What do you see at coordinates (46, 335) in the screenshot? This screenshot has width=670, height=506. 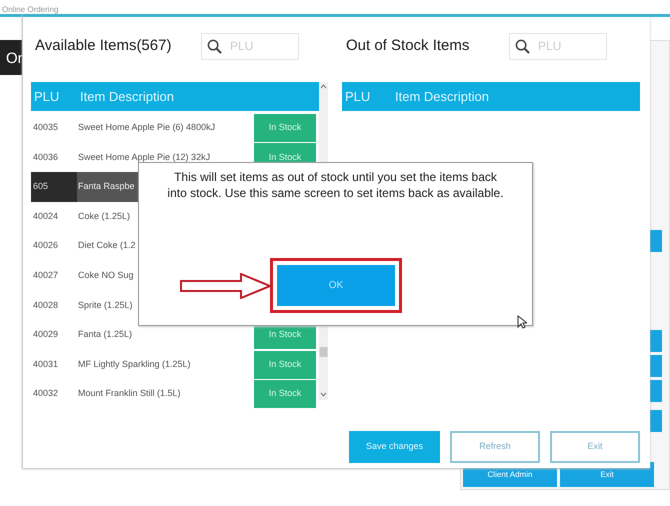 I see `table-cell-text: 40029` at bounding box center [46, 335].